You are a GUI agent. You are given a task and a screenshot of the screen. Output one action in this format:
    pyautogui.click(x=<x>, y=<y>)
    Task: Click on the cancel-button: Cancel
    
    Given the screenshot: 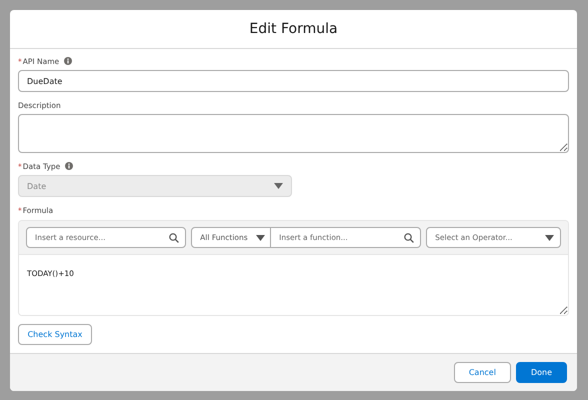 What is the action you would take?
    pyautogui.click(x=482, y=372)
    